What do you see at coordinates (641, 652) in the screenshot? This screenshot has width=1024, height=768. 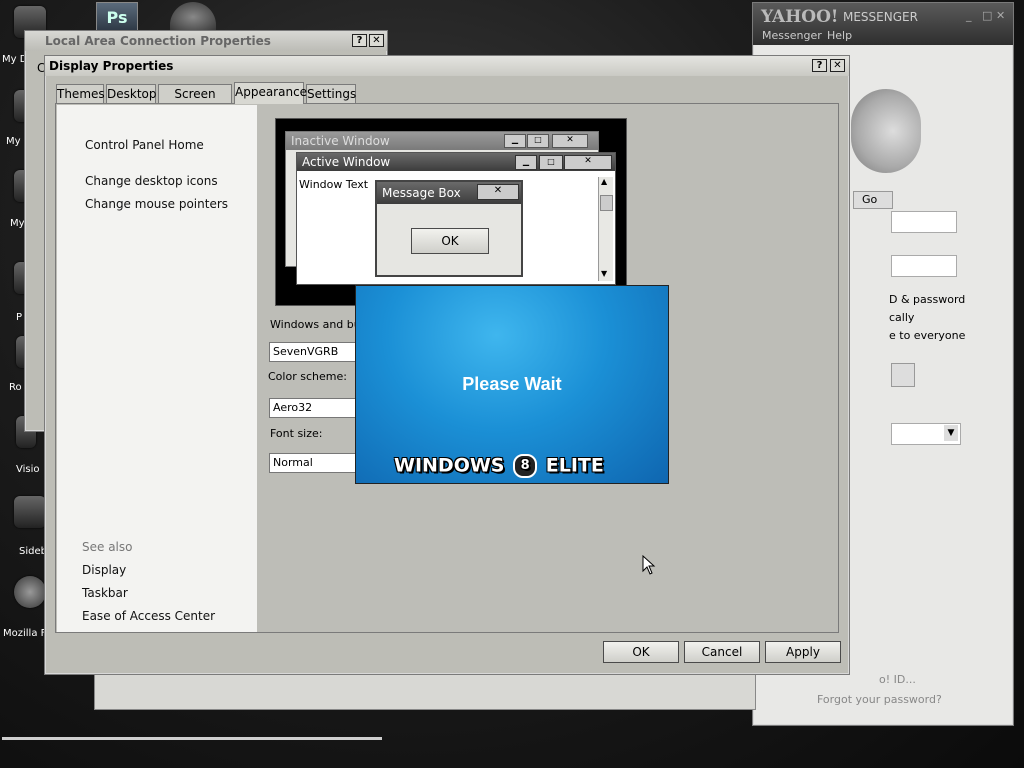 I see `ok-button: OK` at bounding box center [641, 652].